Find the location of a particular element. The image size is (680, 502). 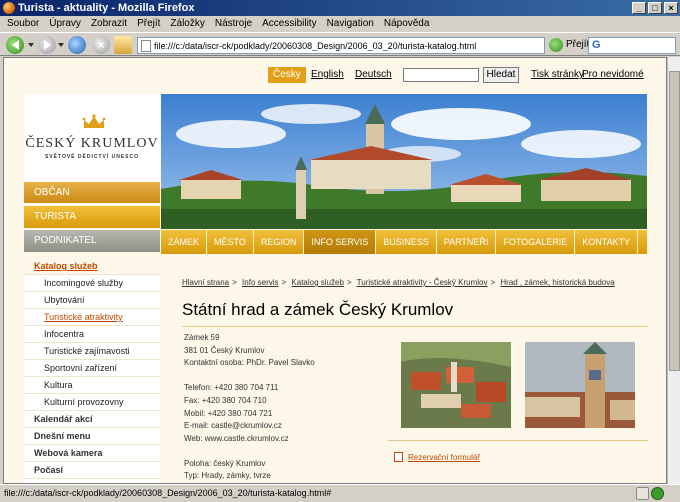

google-icon: G is located at coordinates (596, 45).